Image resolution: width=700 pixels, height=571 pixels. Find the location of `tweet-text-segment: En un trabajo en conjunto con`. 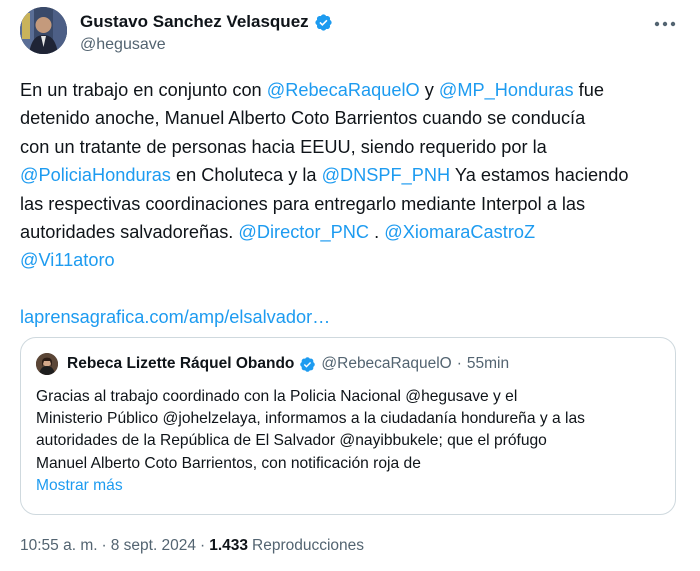

tweet-text-segment: En un trabajo en conjunto con is located at coordinates (143, 90).